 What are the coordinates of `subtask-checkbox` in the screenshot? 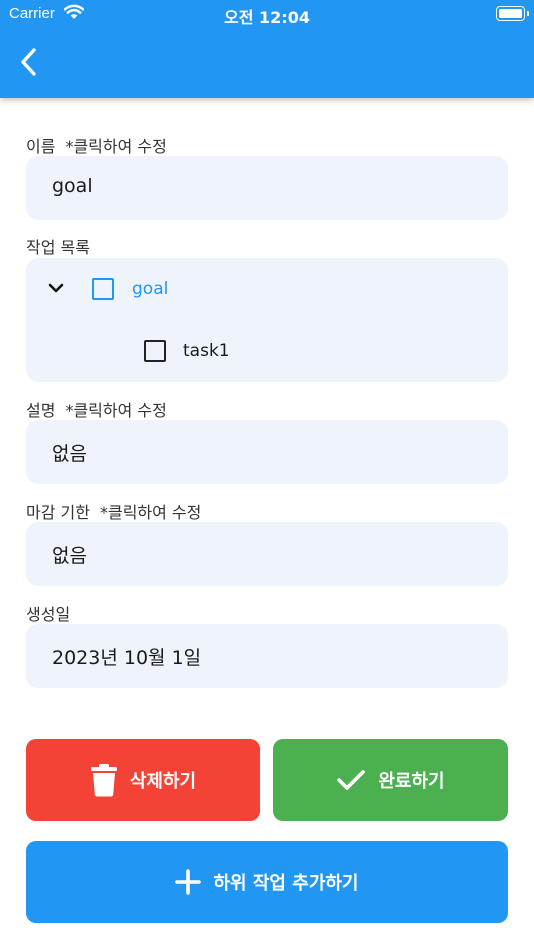 It's located at (155, 351).